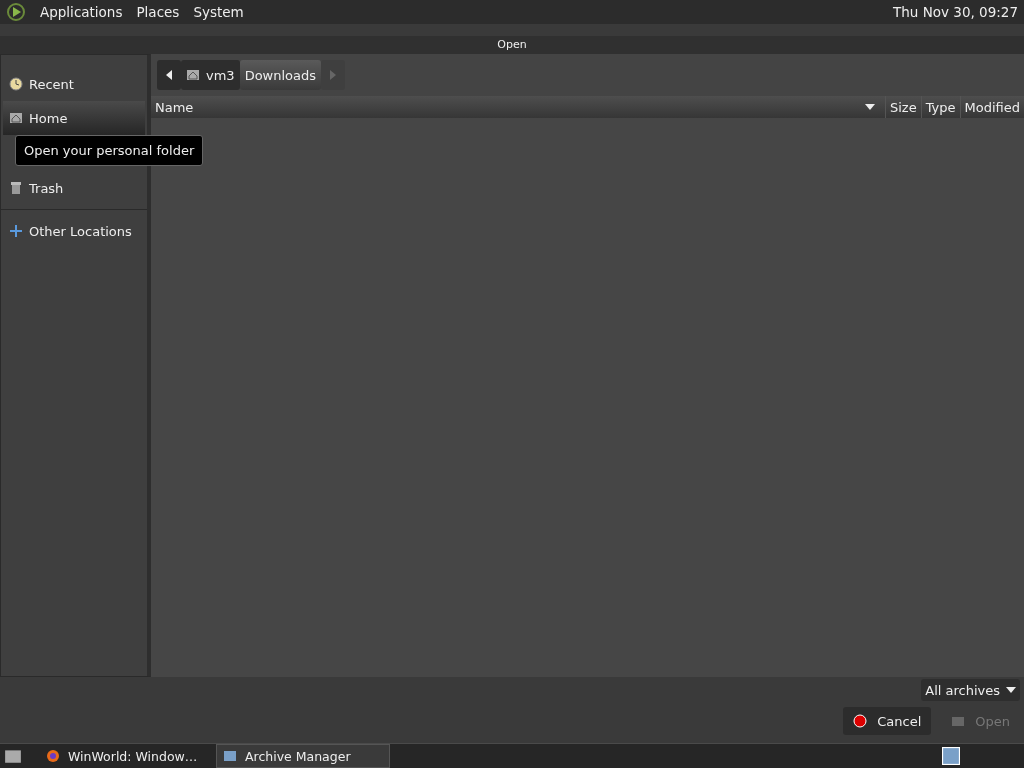  I want to click on right-arrow-icon, so click(333, 75).